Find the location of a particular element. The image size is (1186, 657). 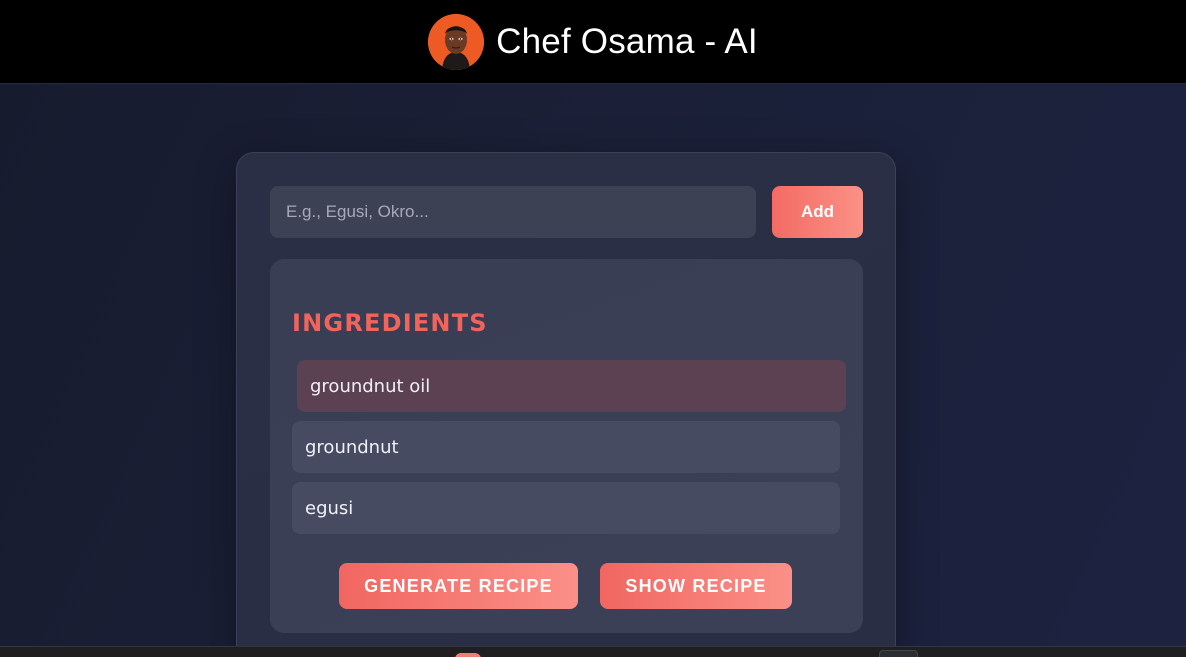

ingredient-item: egusi is located at coordinates (566, 508).